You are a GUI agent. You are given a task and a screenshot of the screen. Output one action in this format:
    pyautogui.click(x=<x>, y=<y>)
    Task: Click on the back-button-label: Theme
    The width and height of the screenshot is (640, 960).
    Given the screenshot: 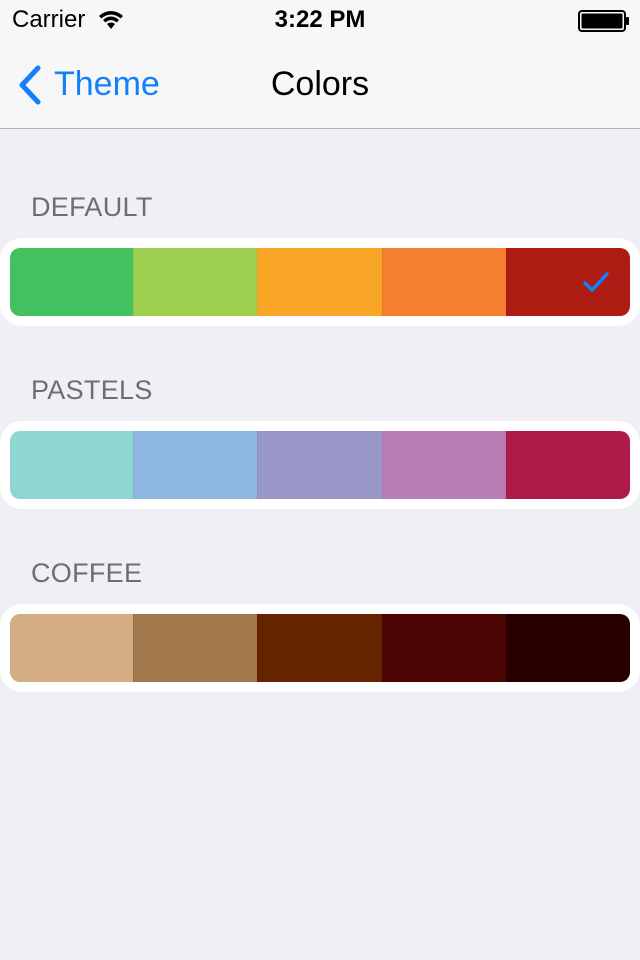 What is the action you would take?
    pyautogui.click(x=107, y=84)
    